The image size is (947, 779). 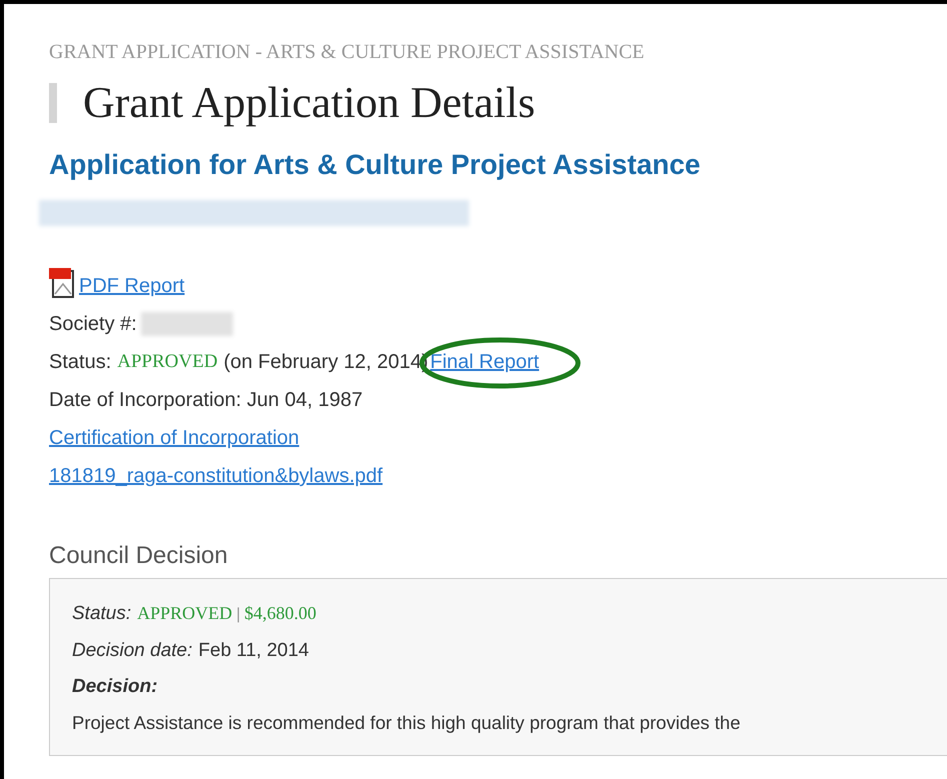 I want to click on document-link: Certification of Incorporation, so click(x=174, y=438).